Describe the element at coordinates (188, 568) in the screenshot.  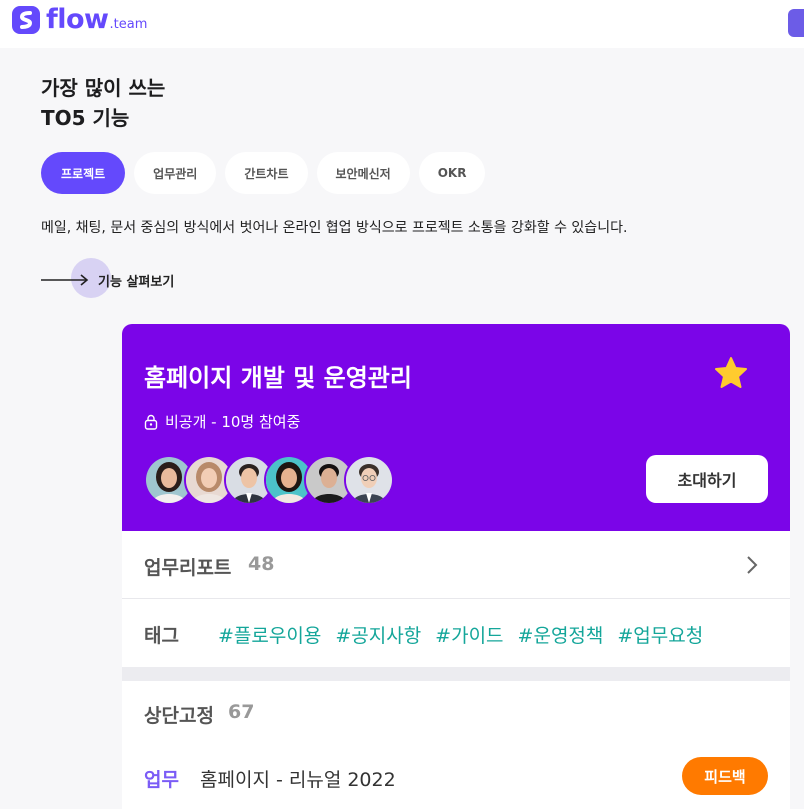
I see `task-report-label: 업무리포트` at that location.